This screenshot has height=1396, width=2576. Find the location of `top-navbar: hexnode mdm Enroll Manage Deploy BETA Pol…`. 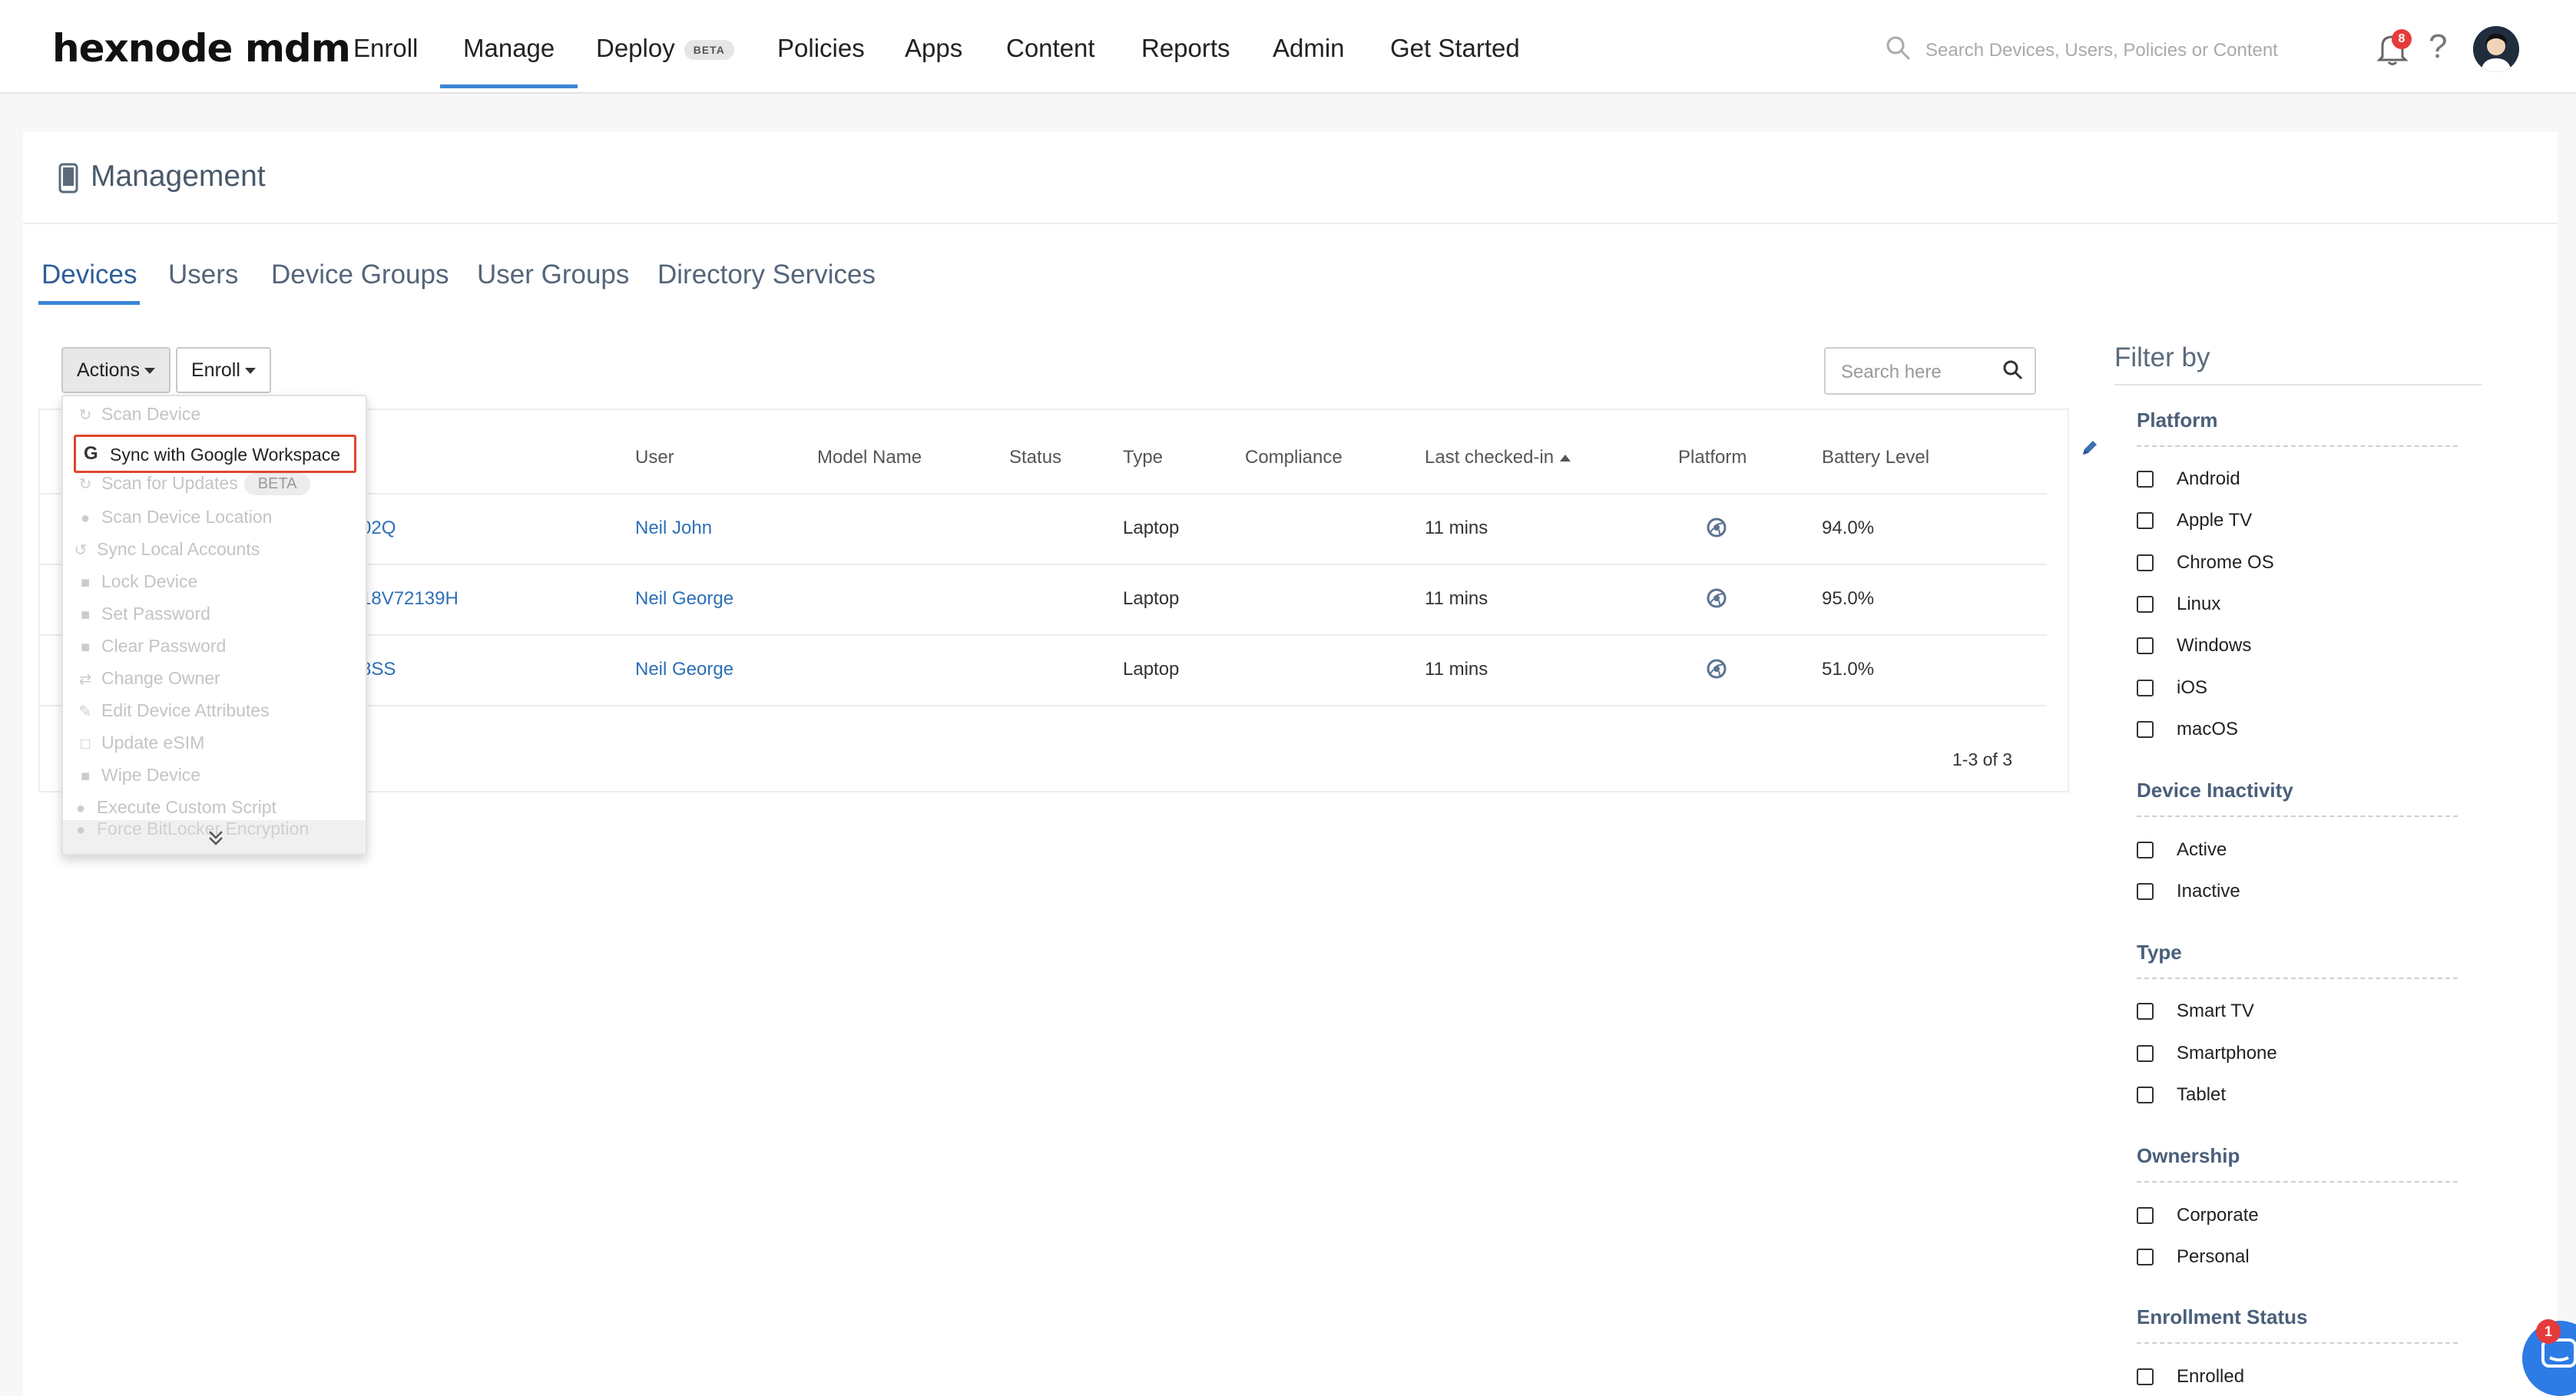

top-navbar: hexnode mdm Enroll Manage Deploy BETA Pol… is located at coordinates (1288, 47).